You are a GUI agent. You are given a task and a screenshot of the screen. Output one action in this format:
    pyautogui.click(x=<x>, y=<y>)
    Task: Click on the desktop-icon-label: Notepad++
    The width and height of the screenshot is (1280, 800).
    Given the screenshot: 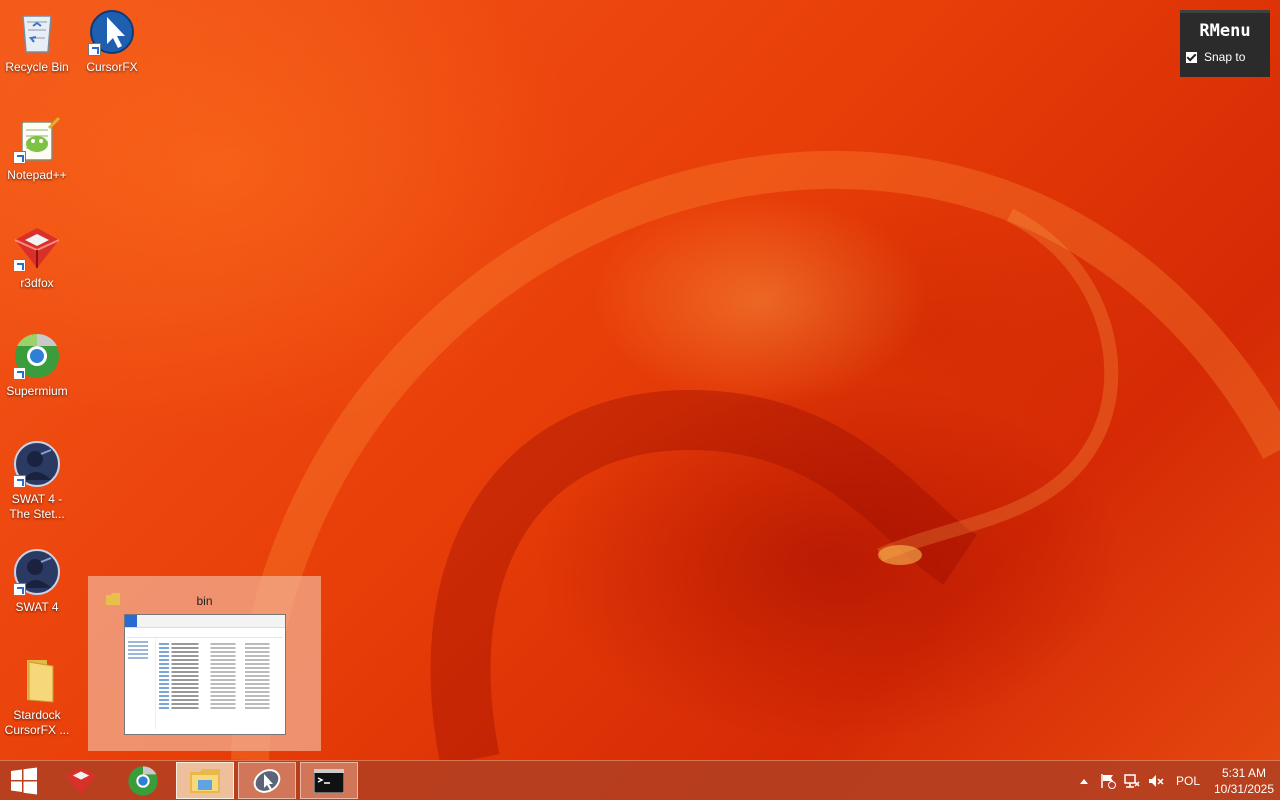 What is the action you would take?
    pyautogui.click(x=37, y=175)
    